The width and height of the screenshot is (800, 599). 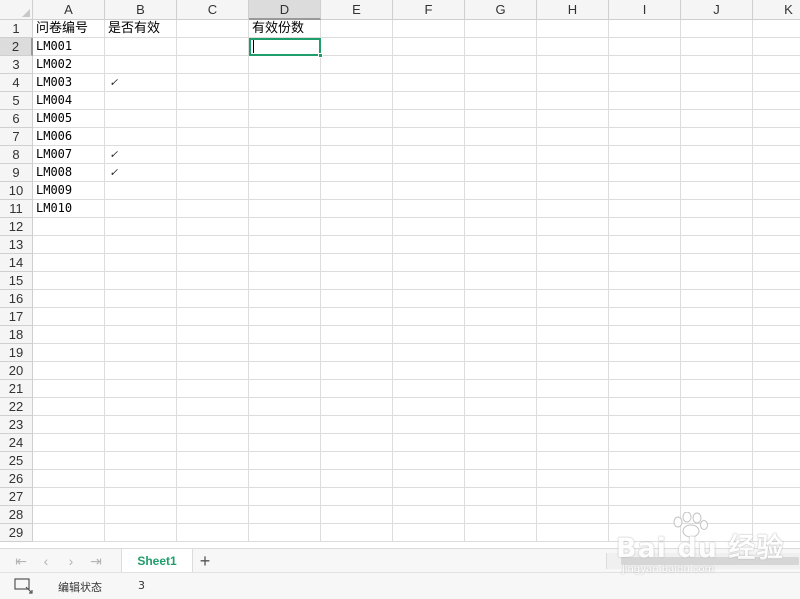 What do you see at coordinates (501, 479) in the screenshot?
I see `cell-g26` at bounding box center [501, 479].